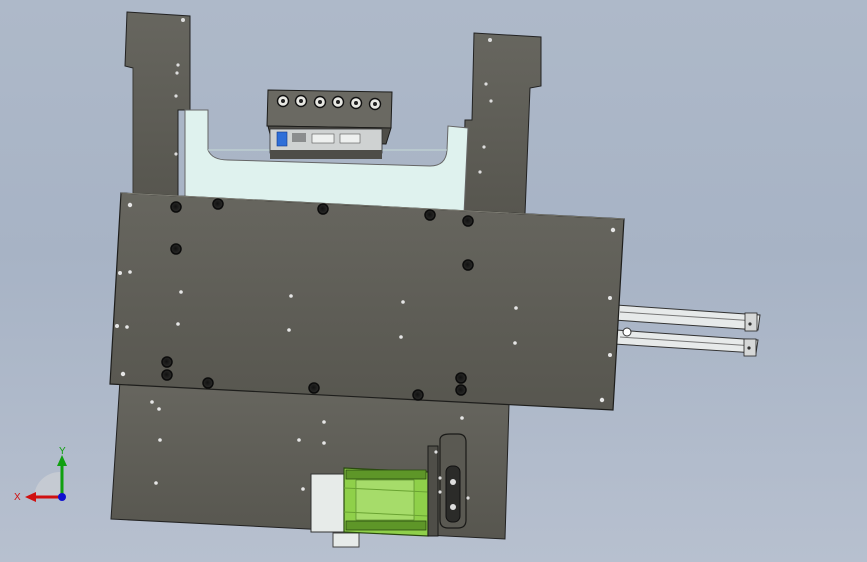 Image resolution: width=867 pixels, height=562 pixels. What do you see at coordinates (448, 485) in the screenshot?
I see `pulley-assembly` at bounding box center [448, 485].